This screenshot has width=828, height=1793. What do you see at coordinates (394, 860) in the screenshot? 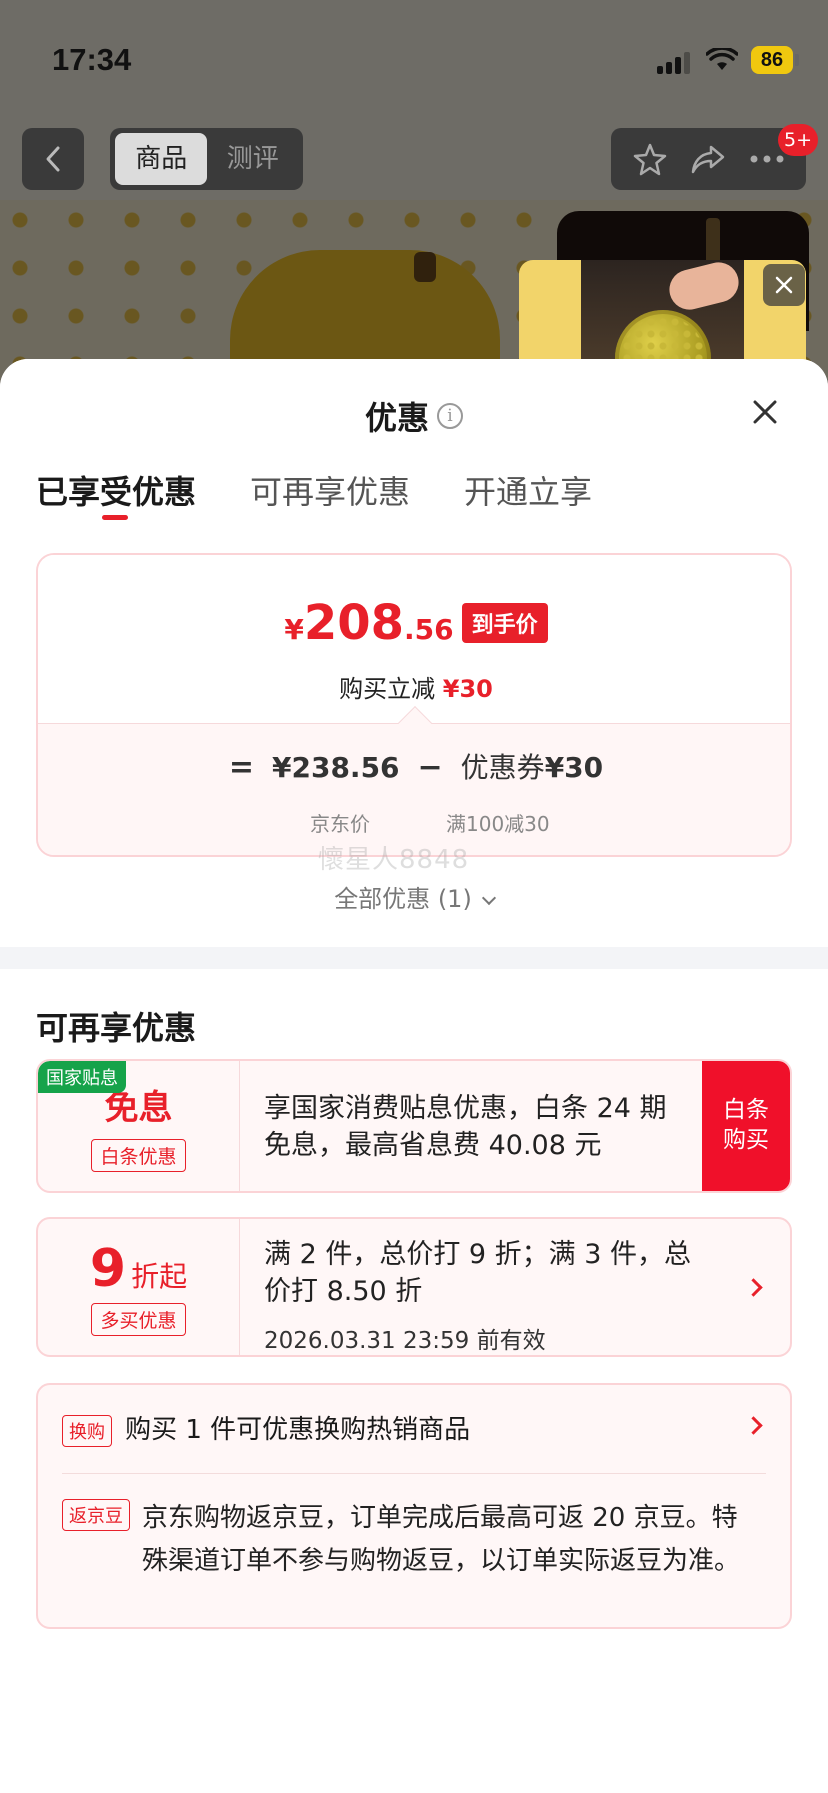
I see `watermark: 懷星人8848` at bounding box center [394, 860].